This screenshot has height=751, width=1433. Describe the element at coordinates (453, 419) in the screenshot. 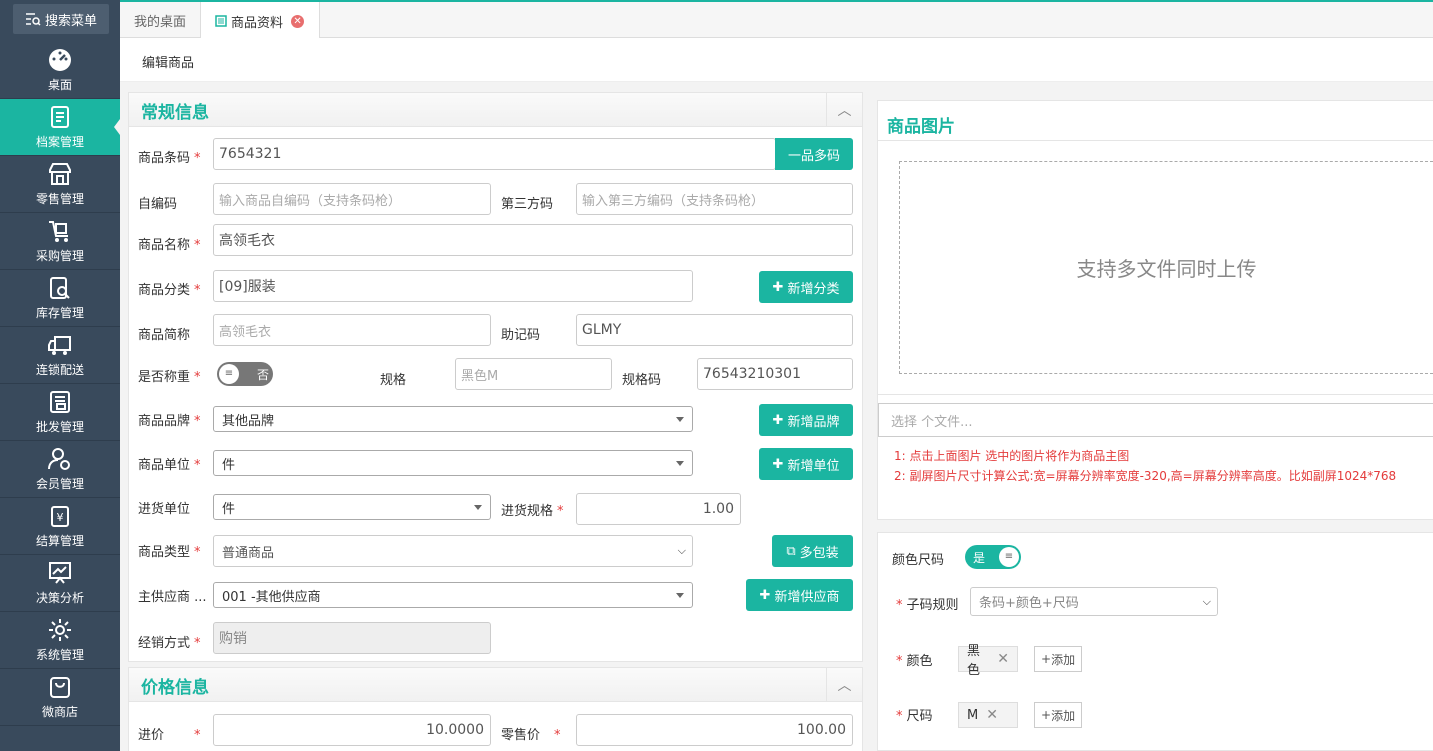

I see `brand-select: 其他品牌` at that location.